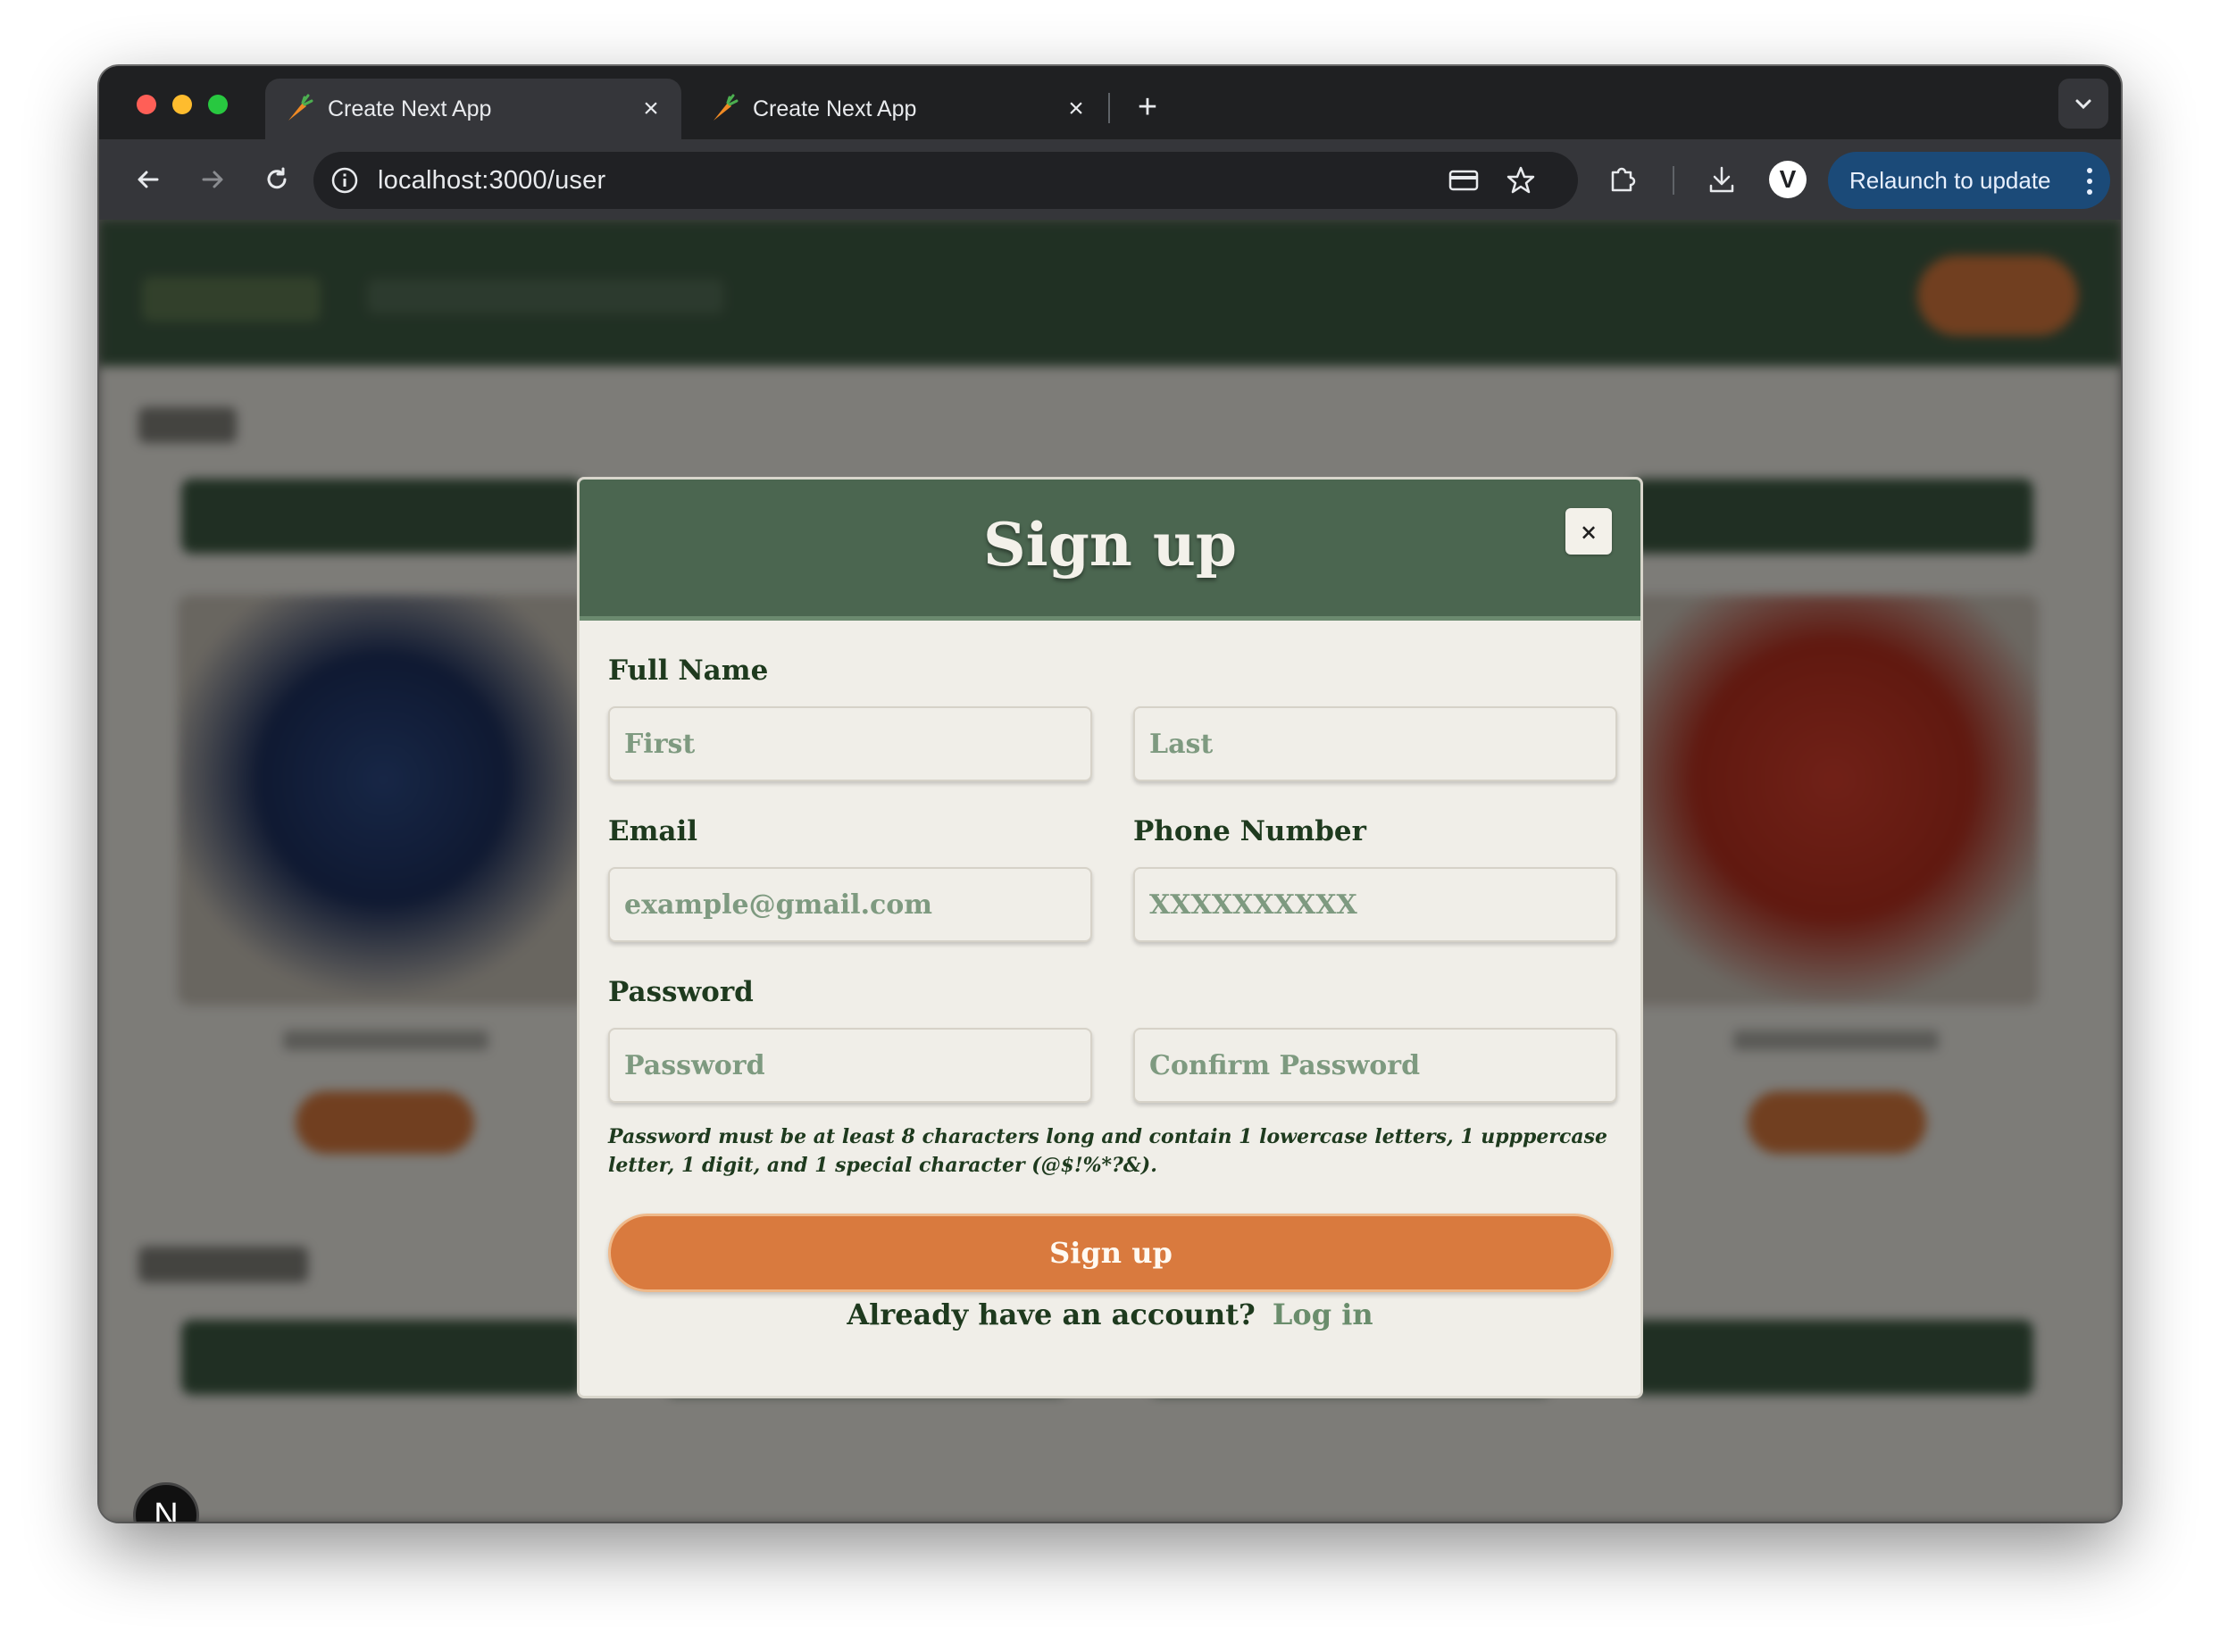 Image resolution: width=2220 pixels, height=1652 pixels. I want to click on email-label: Email, so click(653, 831).